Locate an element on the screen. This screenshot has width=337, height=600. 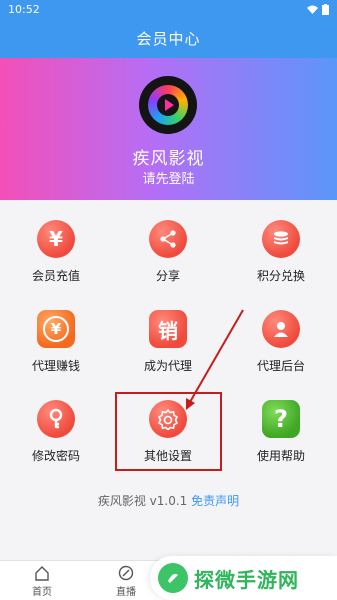
menu-item-share: 分享 is located at coordinates (168, 245).